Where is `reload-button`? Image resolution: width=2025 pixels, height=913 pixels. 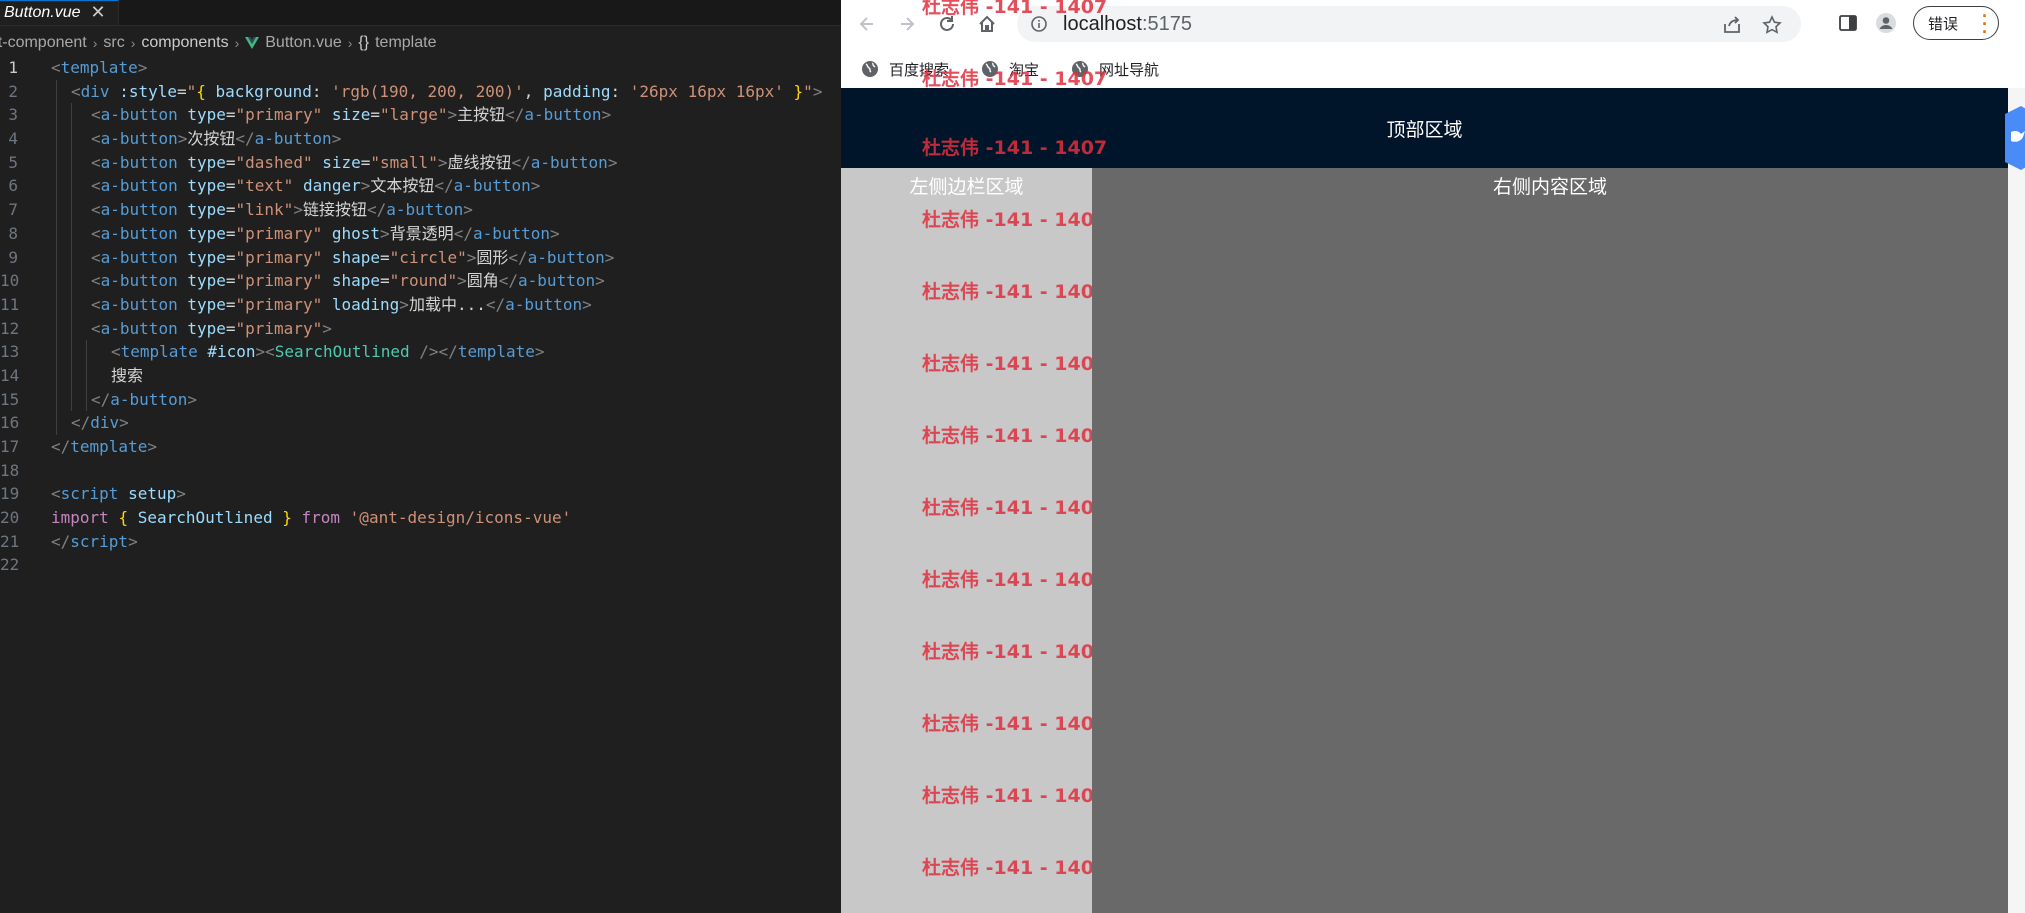 reload-button is located at coordinates (947, 24).